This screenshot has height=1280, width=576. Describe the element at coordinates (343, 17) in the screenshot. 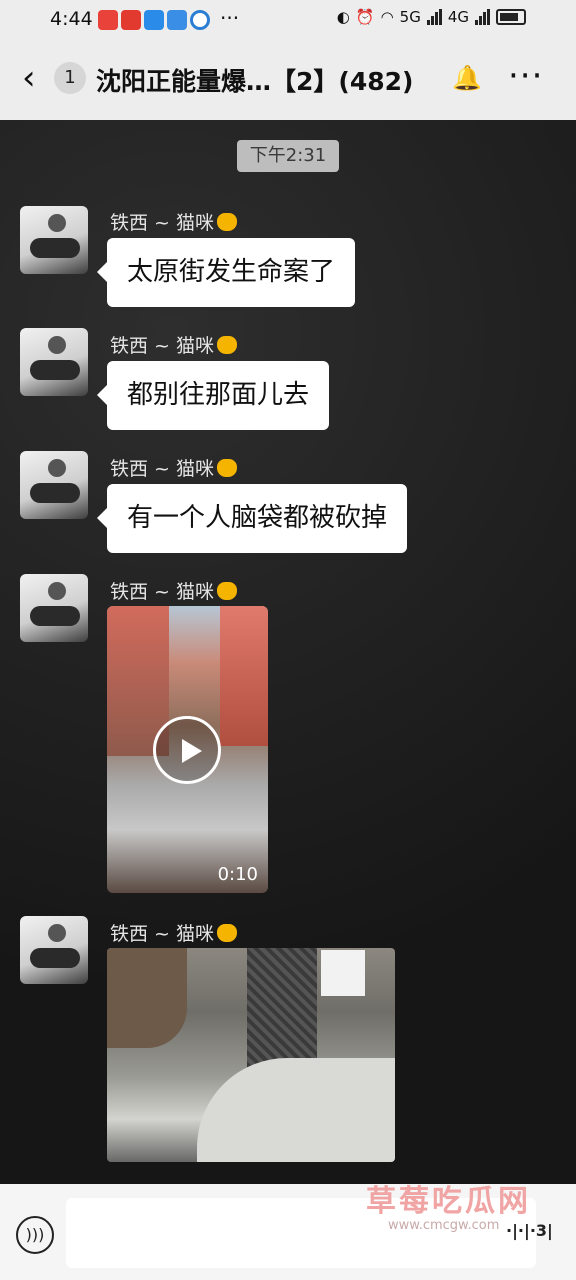

I see `nfc-icon: ◐` at that location.